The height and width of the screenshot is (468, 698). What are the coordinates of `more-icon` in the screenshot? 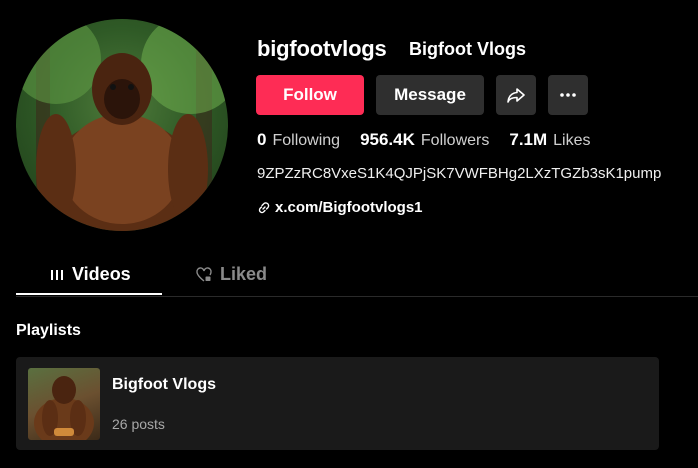 It's located at (568, 95).